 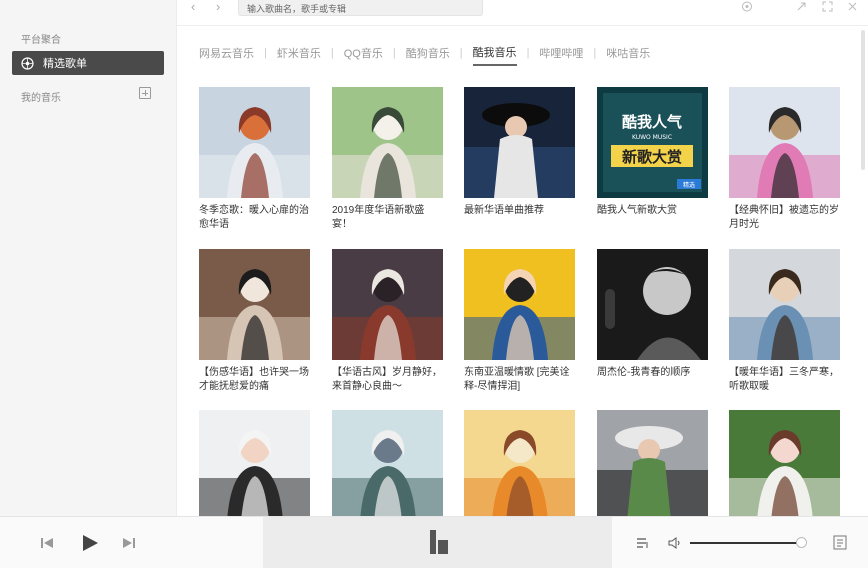 I want to click on playlist-card: 【伤感华语】也许哭一场才能抚慰爱的痛, so click(x=254, y=321).